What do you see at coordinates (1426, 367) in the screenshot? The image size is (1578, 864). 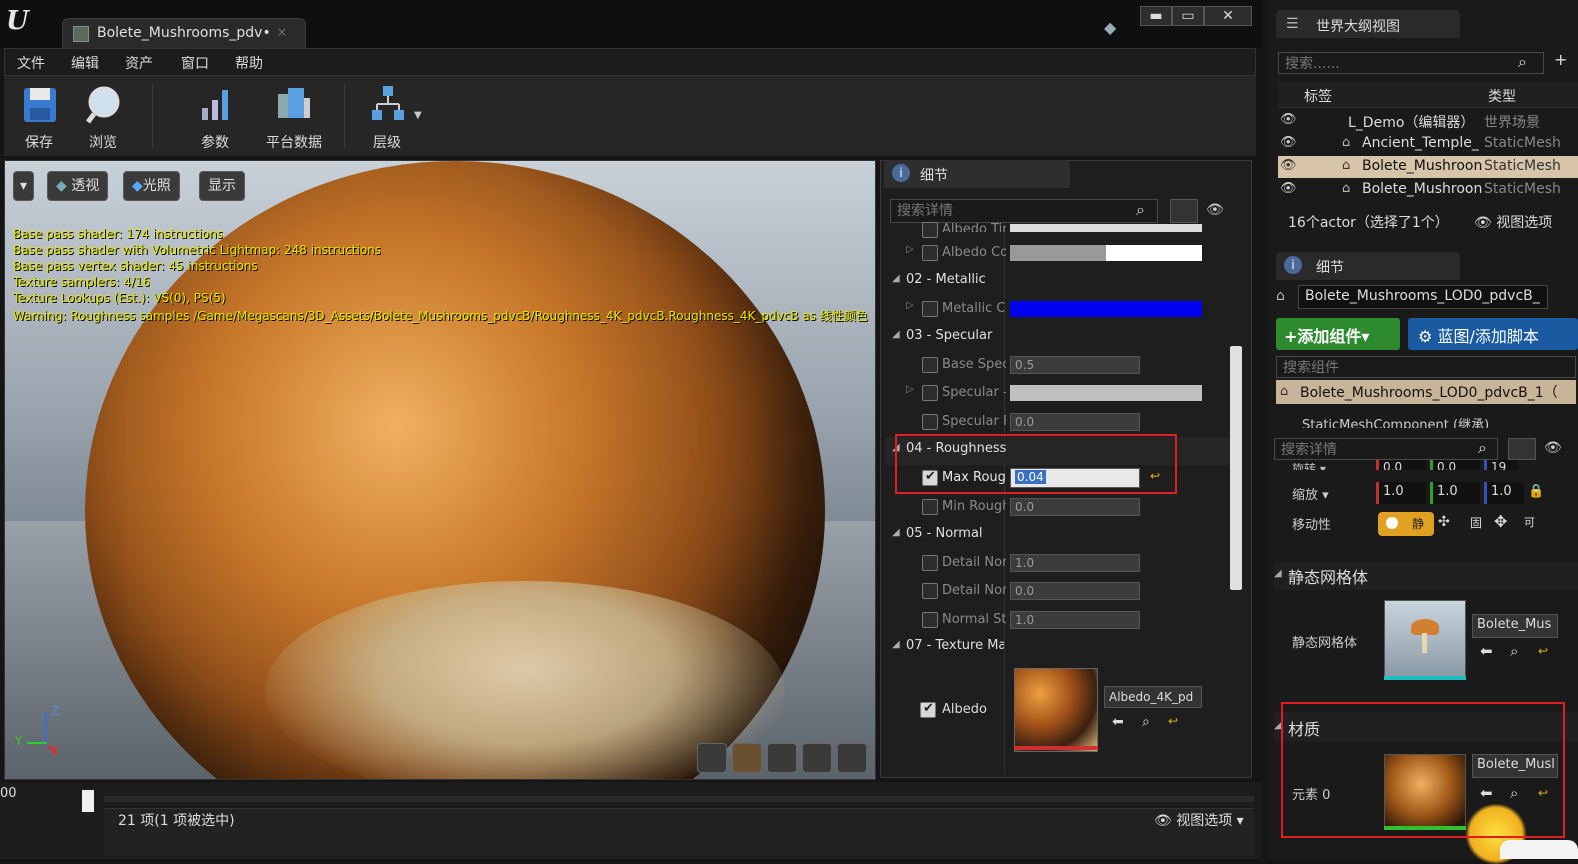 I see `component-search-input: 搜索组件` at bounding box center [1426, 367].